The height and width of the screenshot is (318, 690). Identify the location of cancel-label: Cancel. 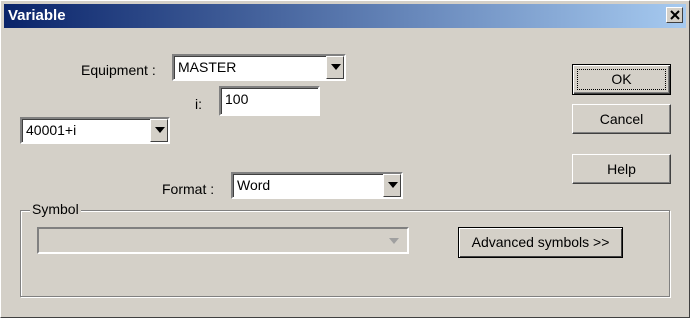
(621, 119).